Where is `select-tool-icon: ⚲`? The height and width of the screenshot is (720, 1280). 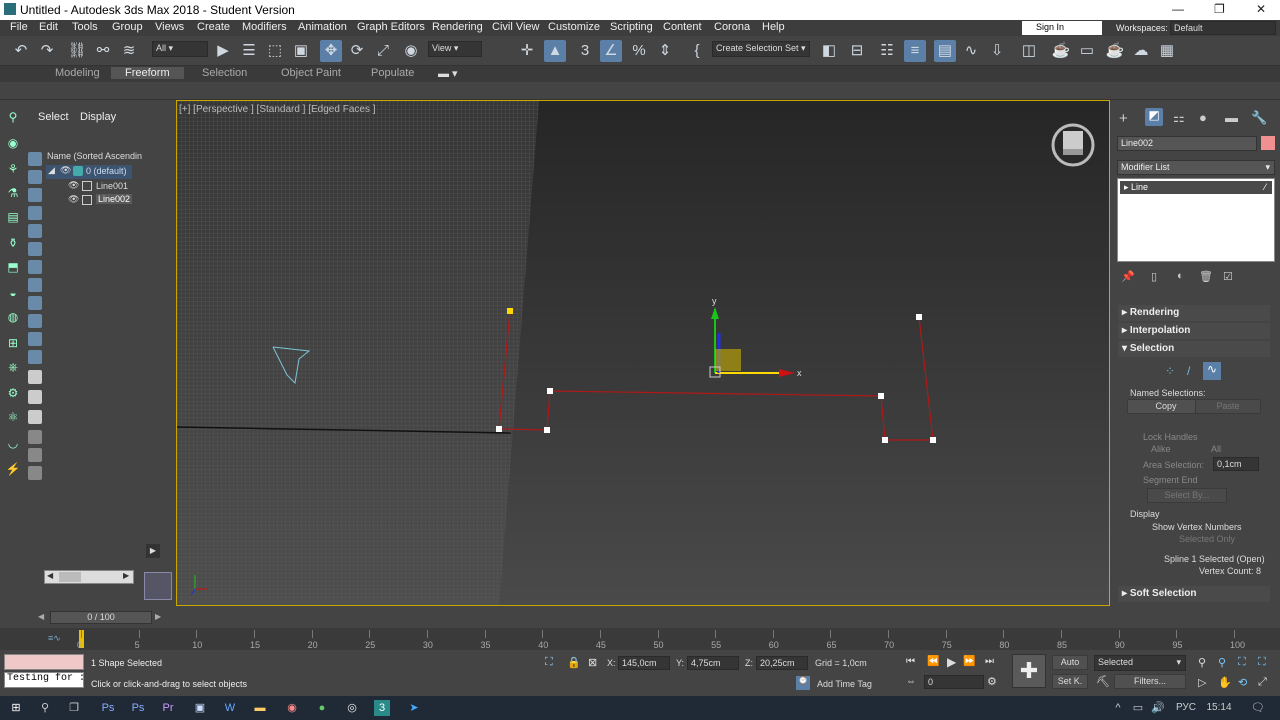 select-tool-icon: ⚲ is located at coordinates (13, 118).